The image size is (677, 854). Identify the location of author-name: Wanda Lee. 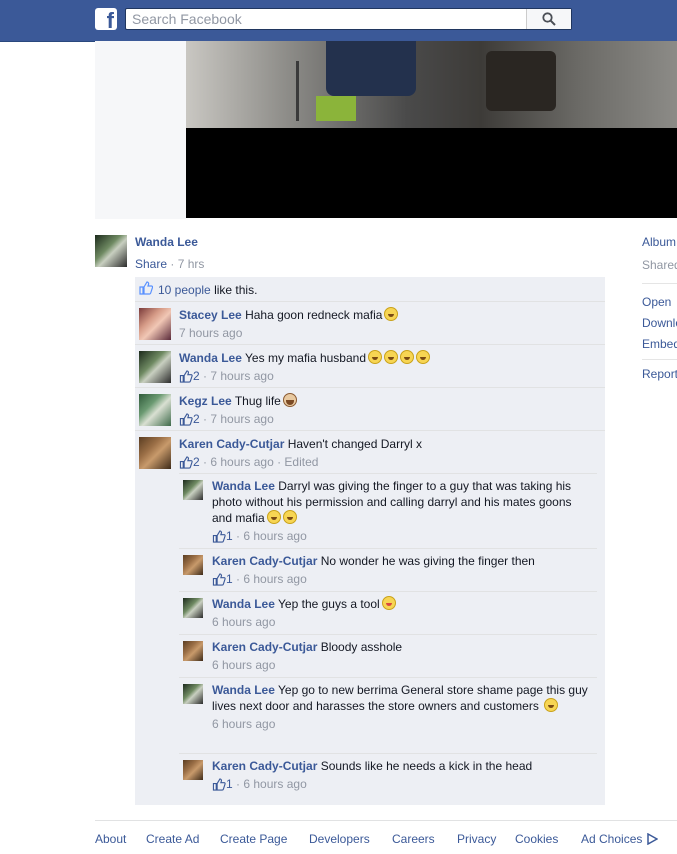
(166, 242).